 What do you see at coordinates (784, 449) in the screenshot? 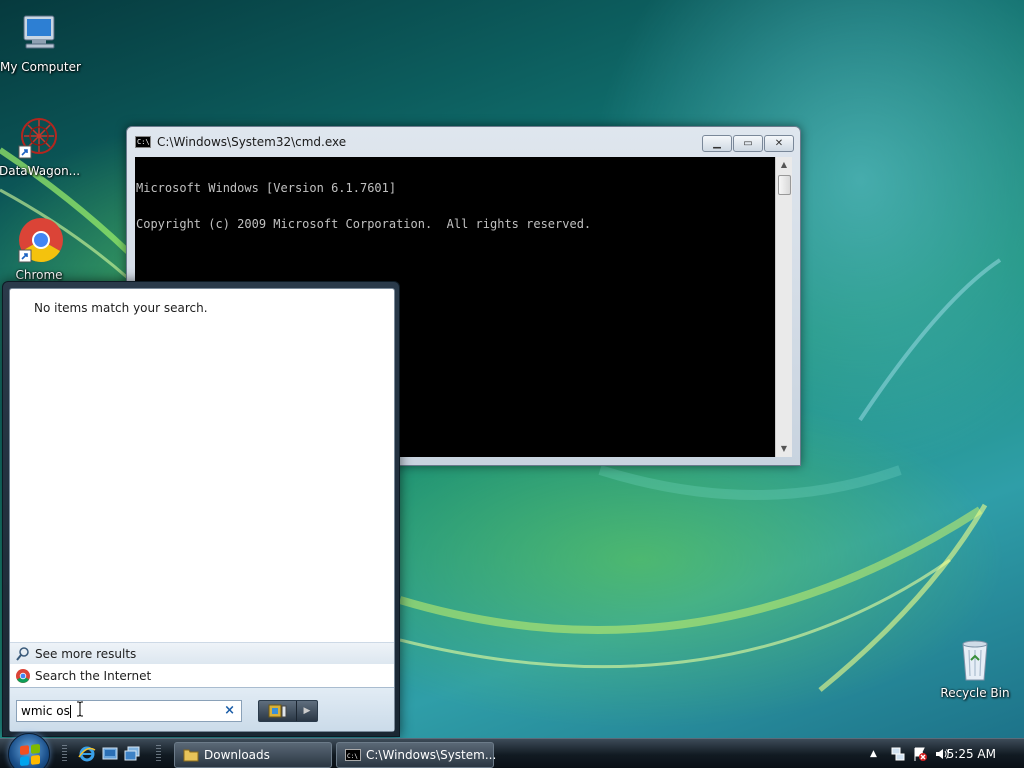
I see `scroll-down-arrow-icon: ▼` at bounding box center [784, 449].